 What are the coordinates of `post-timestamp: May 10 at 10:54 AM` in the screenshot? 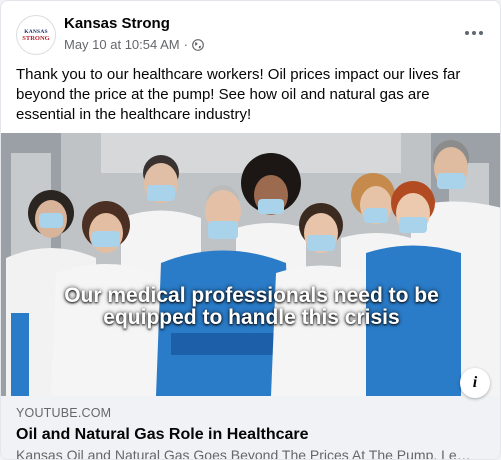 It's located at (122, 44).